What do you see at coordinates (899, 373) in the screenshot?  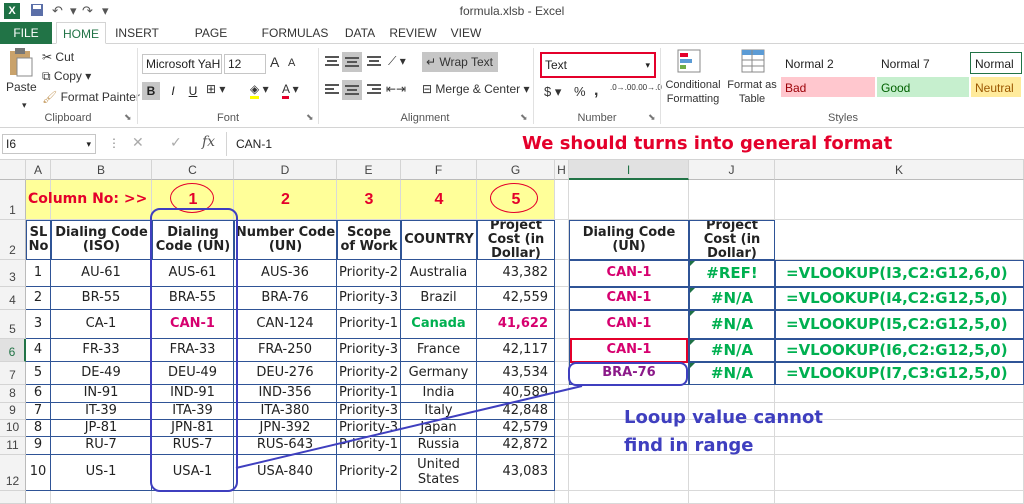 I see `formula-cell: =VLOOKUP(I7,C3:G12,5,0)` at bounding box center [899, 373].